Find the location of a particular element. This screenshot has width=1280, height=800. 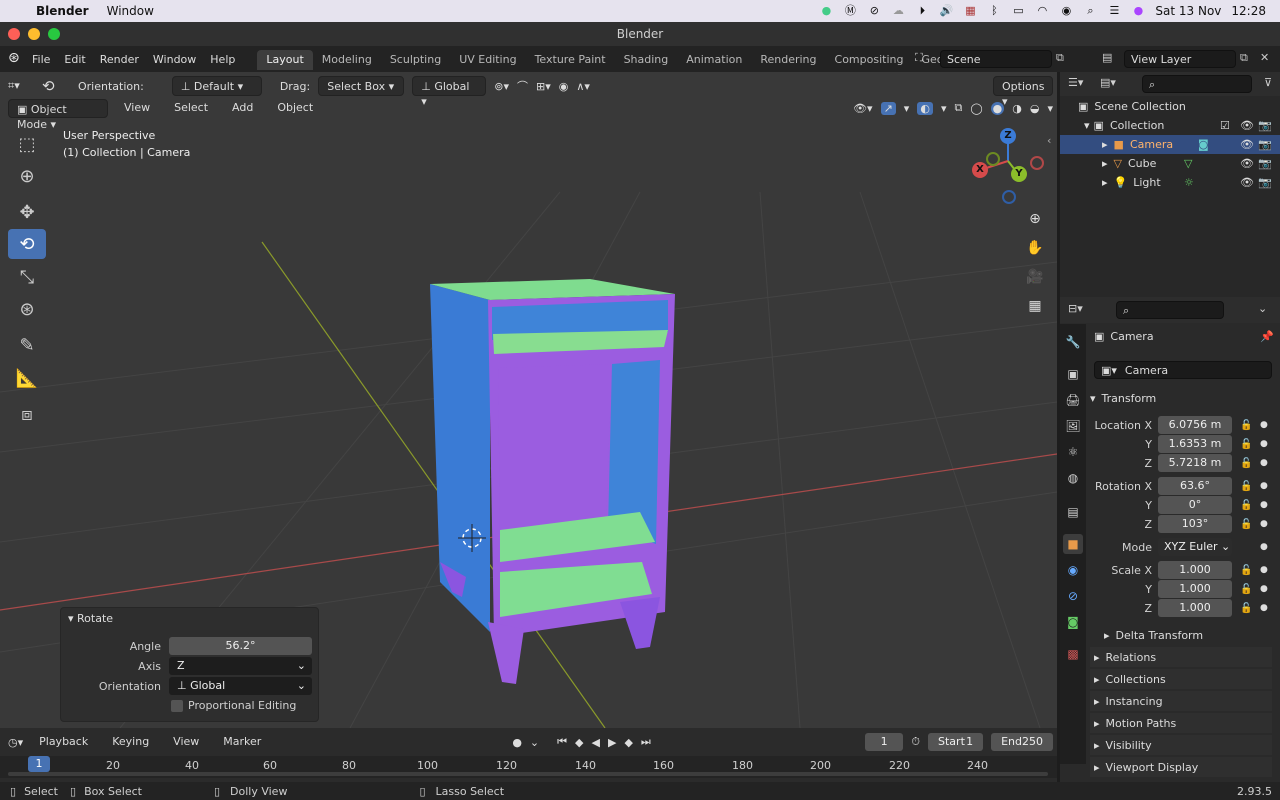

rotation-z-field: 103° is located at coordinates (1195, 524).